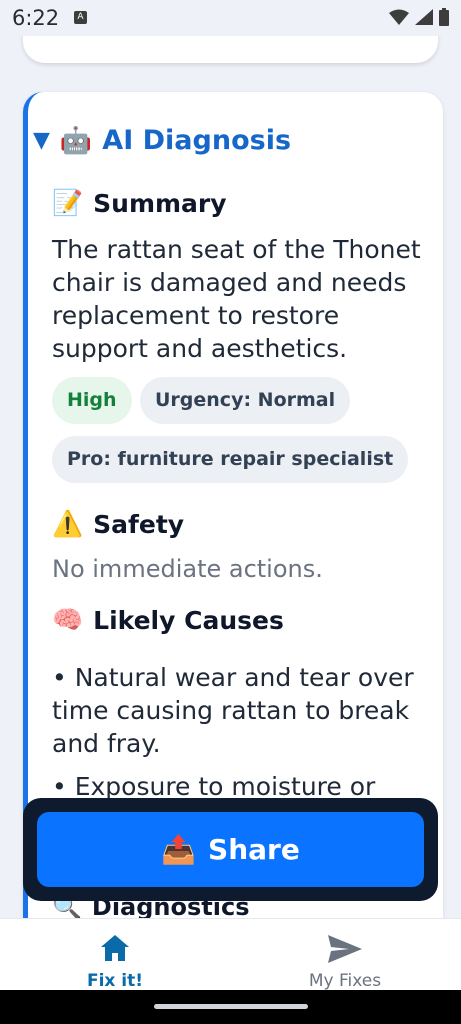  I want to click on nav-my-fixes: My Fixes, so click(345, 955).